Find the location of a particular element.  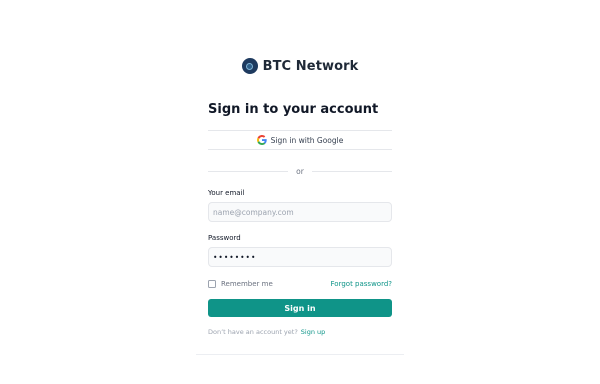

divider-text: or is located at coordinates (300, 171).